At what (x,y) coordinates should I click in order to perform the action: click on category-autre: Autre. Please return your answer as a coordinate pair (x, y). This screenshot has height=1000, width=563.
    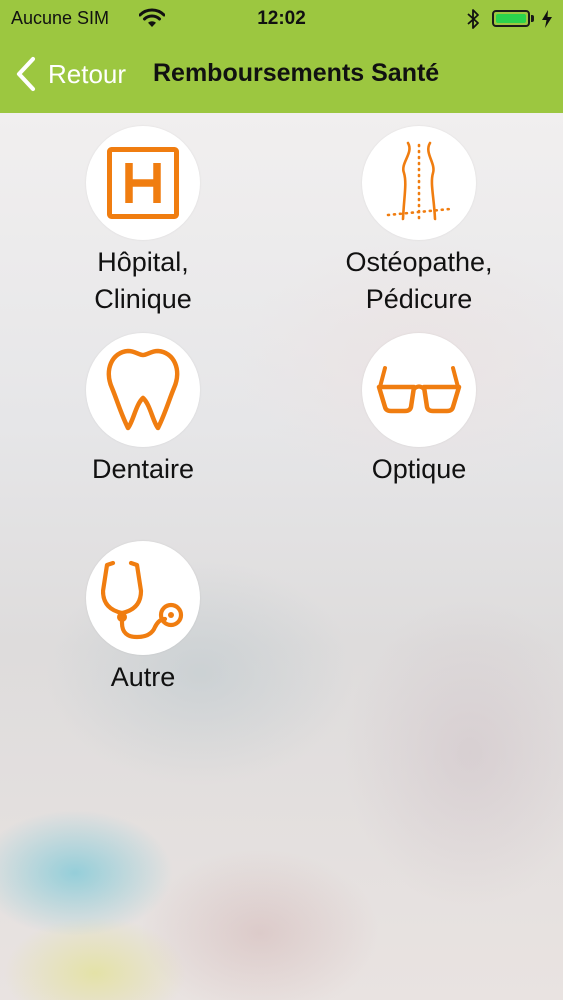
    Looking at the image, I should click on (143, 618).